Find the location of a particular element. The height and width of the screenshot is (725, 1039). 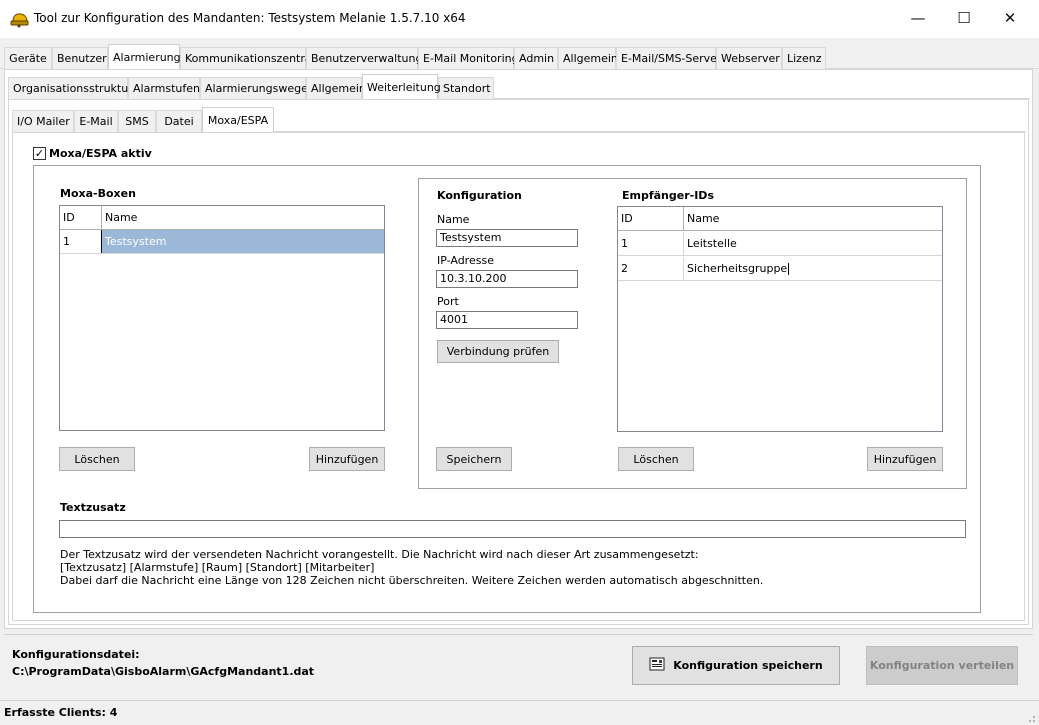

tab-benutzer: Benutzer is located at coordinates (80, 58).